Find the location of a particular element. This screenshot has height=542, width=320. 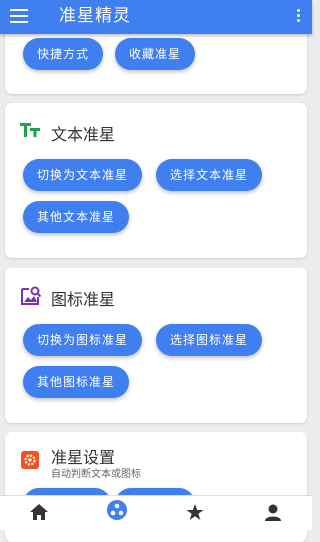

favorite-crosshair-button: 收藏准星 is located at coordinates (155, 54).